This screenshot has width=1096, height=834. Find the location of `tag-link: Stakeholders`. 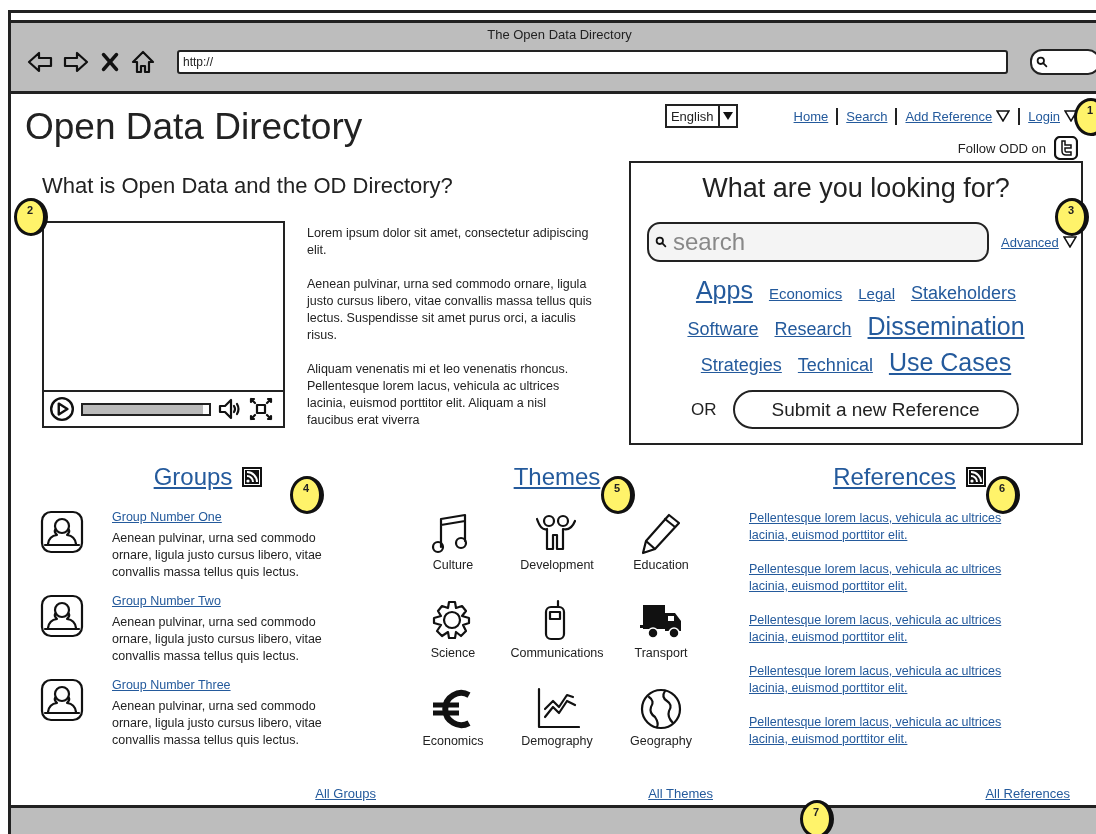

tag-link: Stakeholders is located at coordinates (964, 293).